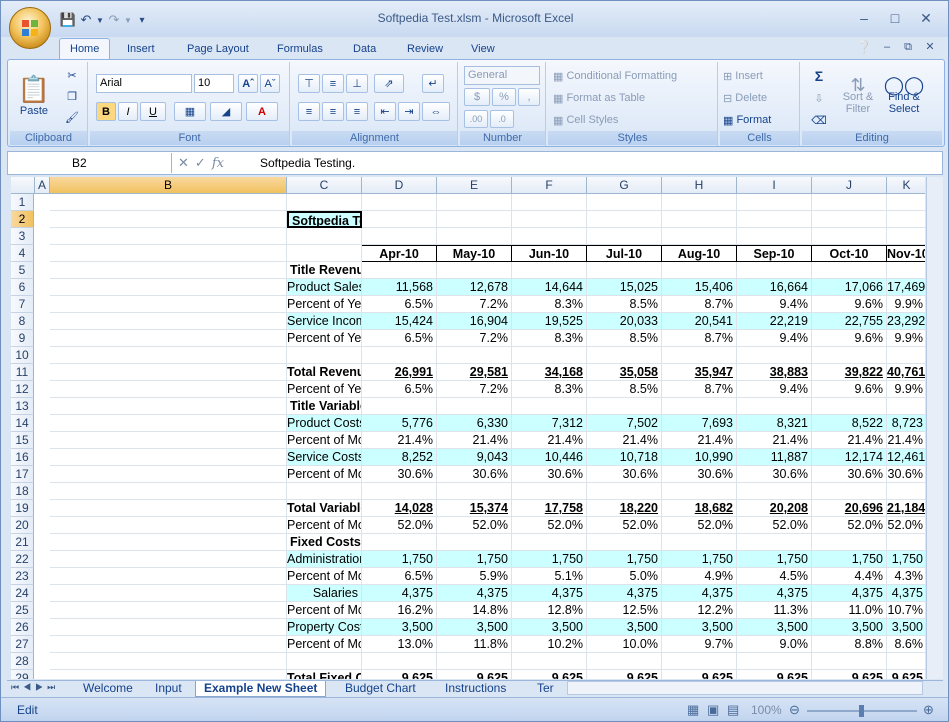 This screenshot has height=722, width=949. What do you see at coordinates (324, 389) in the screenshot?
I see `row-label: Percent of Year` at bounding box center [324, 389].